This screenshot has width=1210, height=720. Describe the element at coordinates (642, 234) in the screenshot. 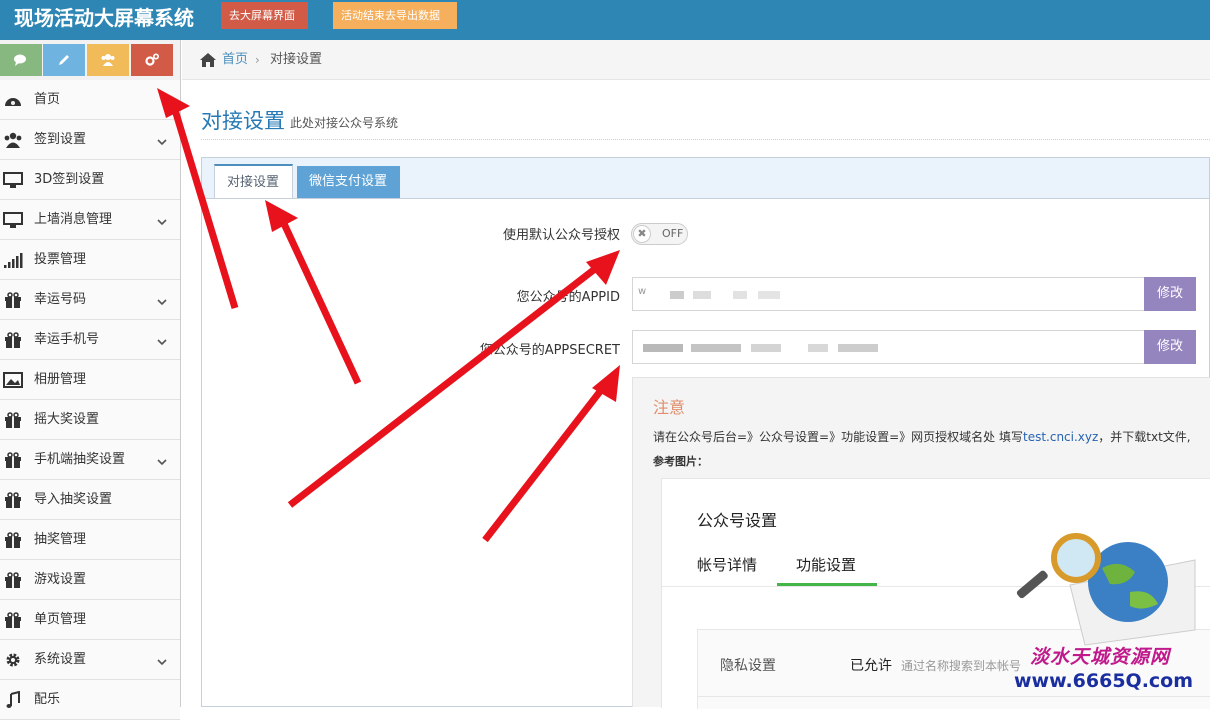

I see `close-icon: ✖` at that location.